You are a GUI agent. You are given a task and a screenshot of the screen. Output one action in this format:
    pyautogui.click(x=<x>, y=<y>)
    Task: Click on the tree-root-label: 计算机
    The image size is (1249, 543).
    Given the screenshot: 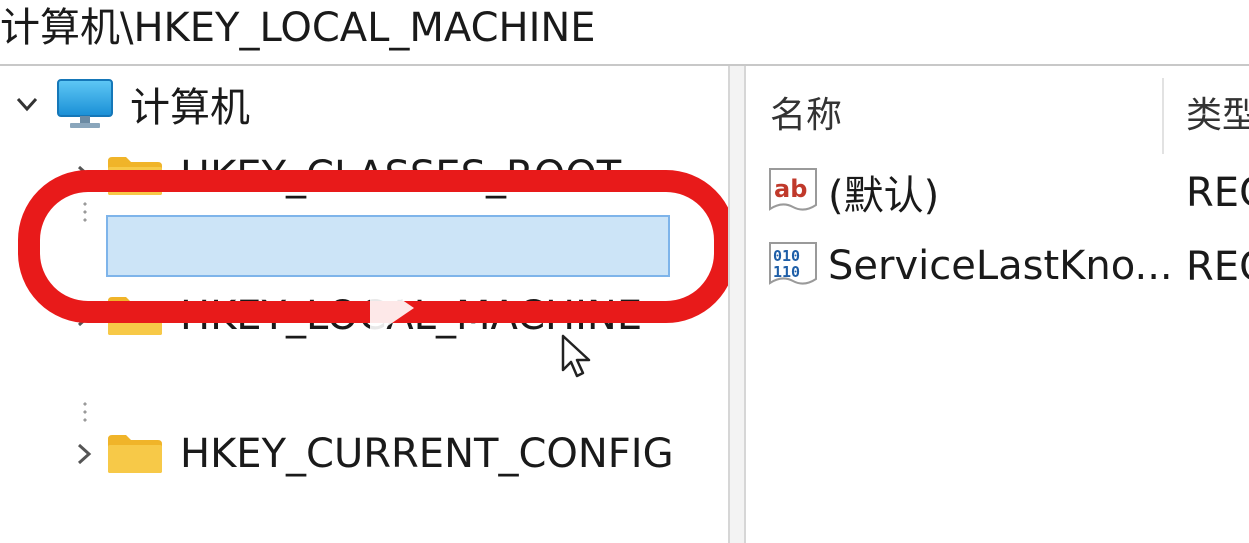 What is the action you would take?
    pyautogui.click(x=190, y=108)
    